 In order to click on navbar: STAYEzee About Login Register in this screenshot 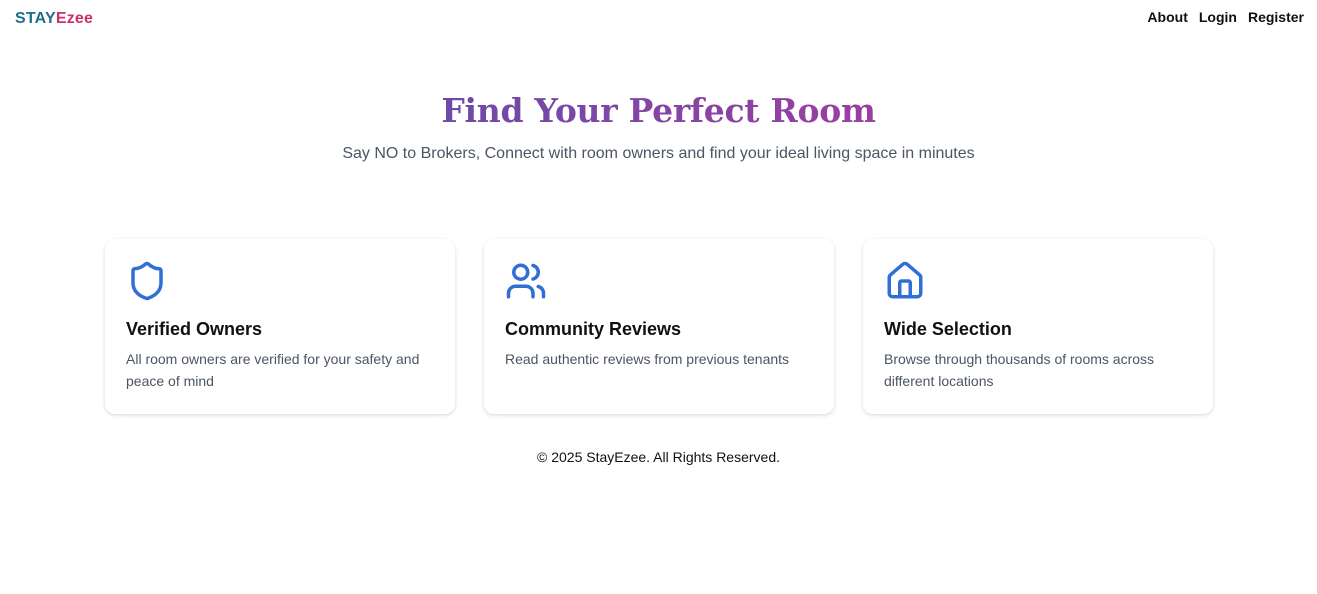, I will do `click(658, 18)`.